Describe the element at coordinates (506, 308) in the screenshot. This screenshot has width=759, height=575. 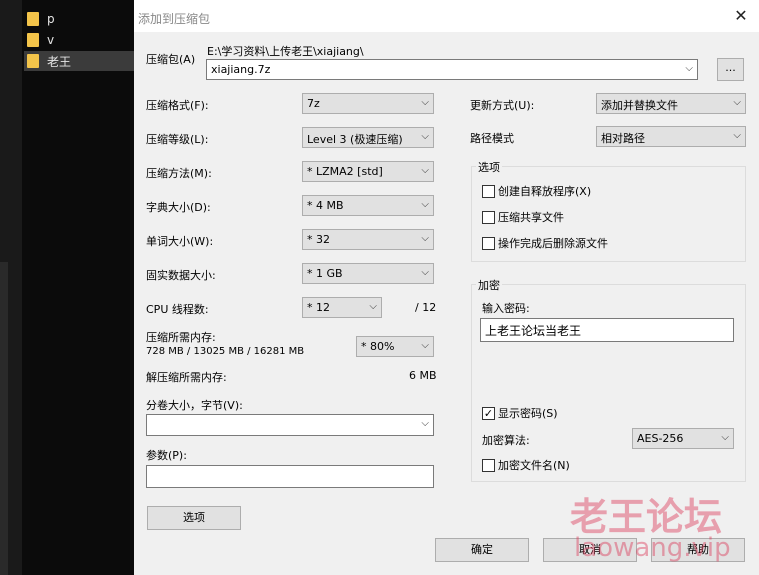
I see `password-label: 输入密码:` at that location.